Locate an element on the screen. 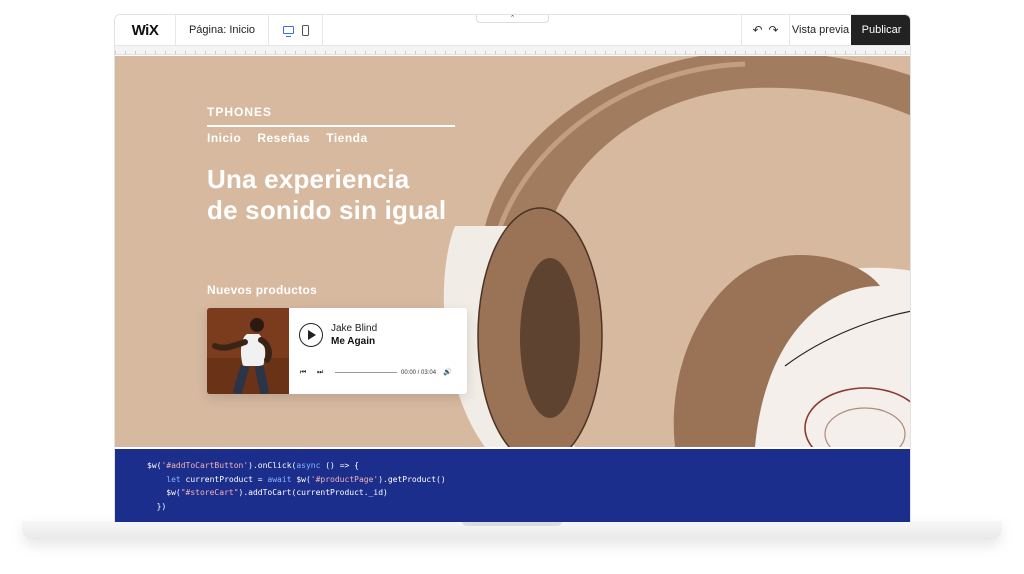 This screenshot has height=574, width=1024. runner-photo is located at coordinates (248, 351).